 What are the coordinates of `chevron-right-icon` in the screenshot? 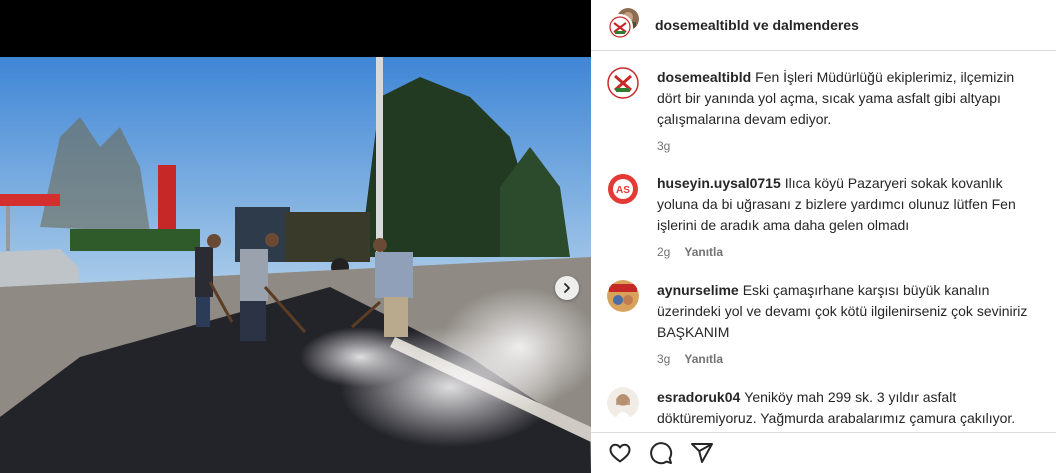 It's located at (567, 288).